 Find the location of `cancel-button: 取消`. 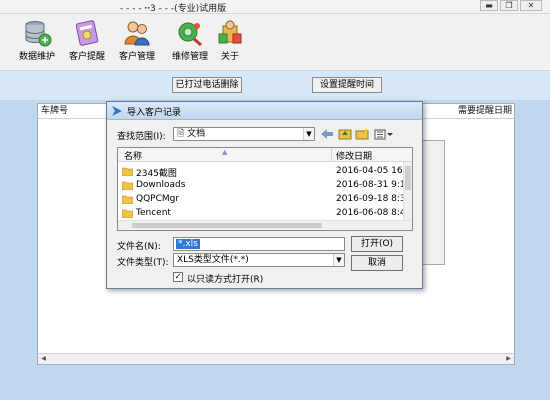

cancel-button: 取消 is located at coordinates (377, 263).